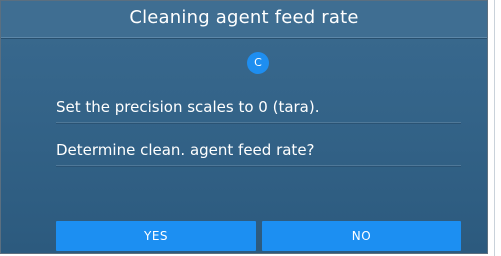 Image resolution: width=501 pixels, height=256 pixels. Describe the element at coordinates (361, 236) in the screenshot. I see `no-button: NO` at that location.